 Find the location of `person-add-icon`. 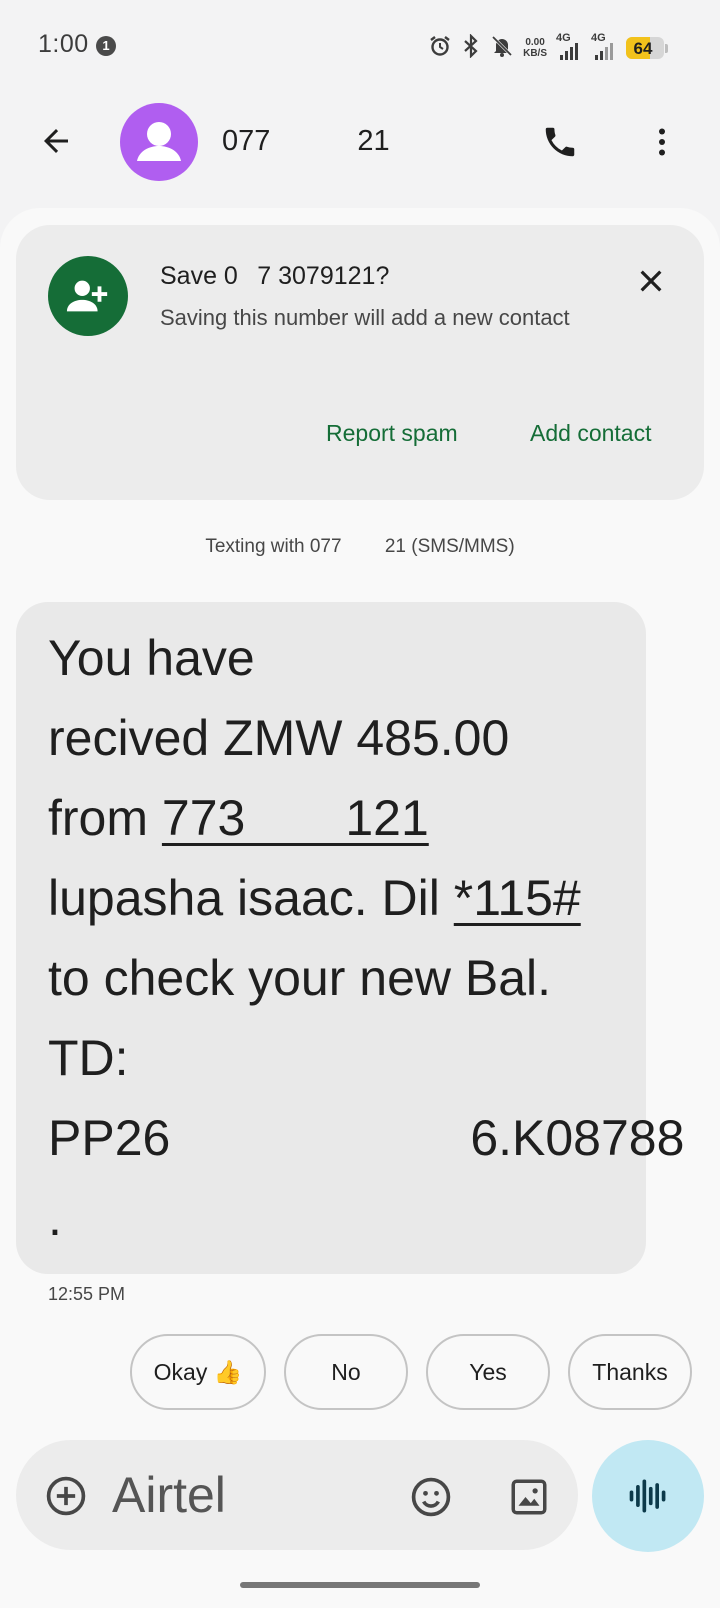

person-add-icon is located at coordinates (87, 296).